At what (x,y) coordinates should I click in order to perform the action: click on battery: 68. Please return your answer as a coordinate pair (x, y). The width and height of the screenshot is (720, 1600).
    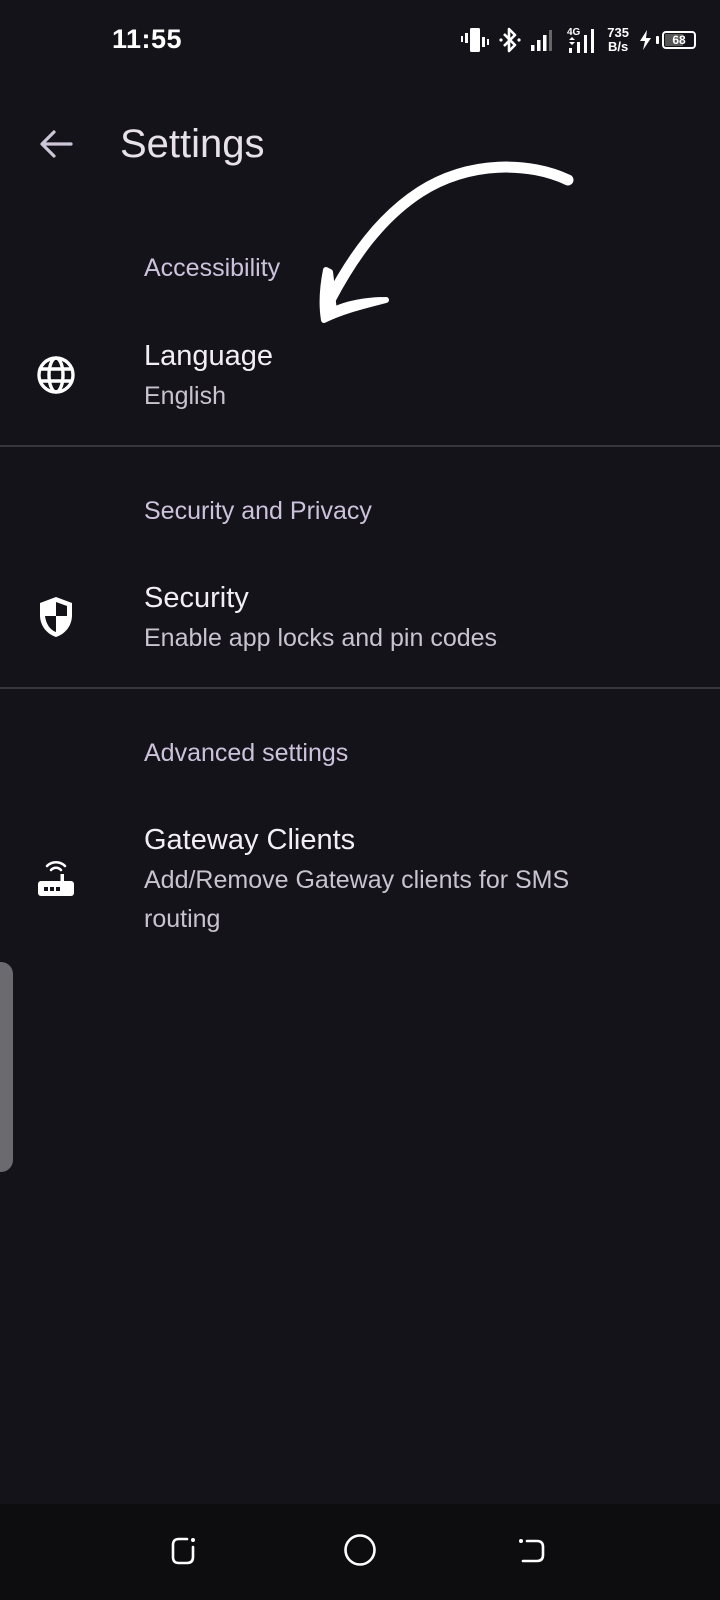
    Looking at the image, I should click on (667, 40).